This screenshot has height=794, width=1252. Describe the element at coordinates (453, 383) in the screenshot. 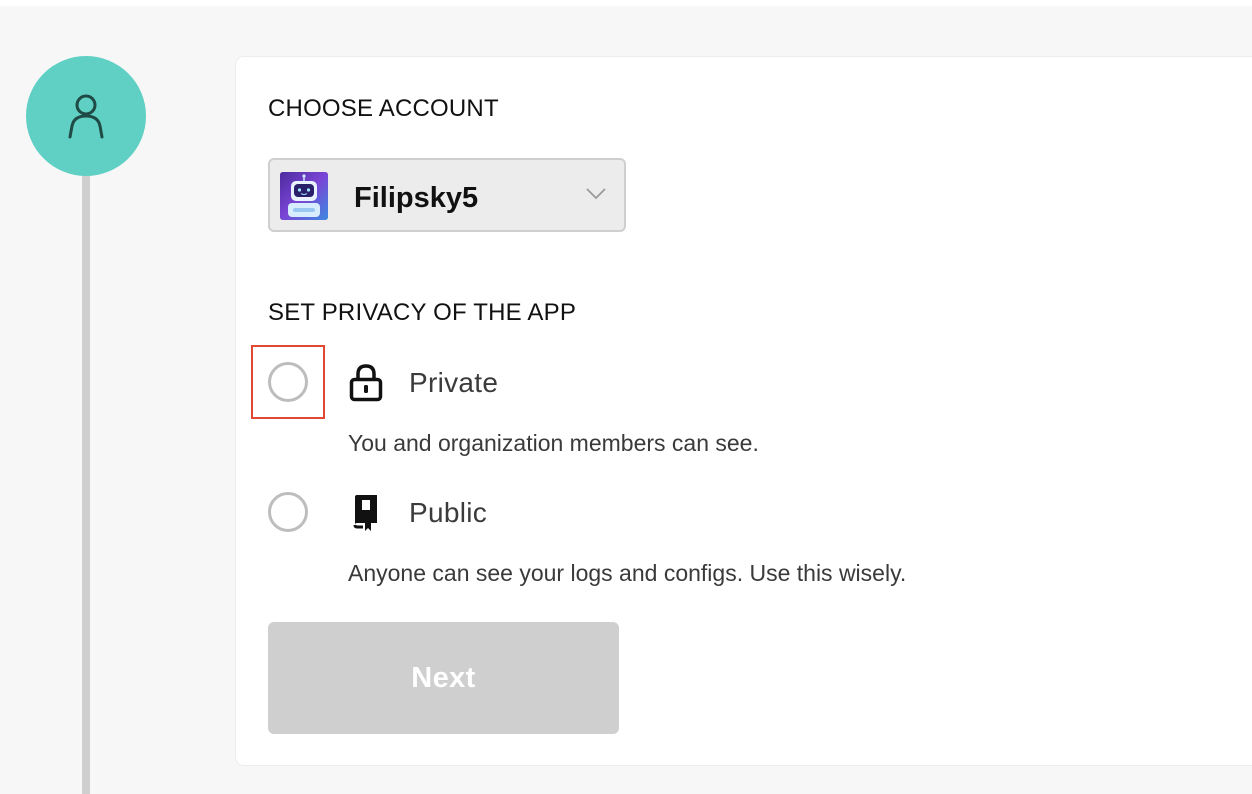

I see `private-label: Private` at that location.